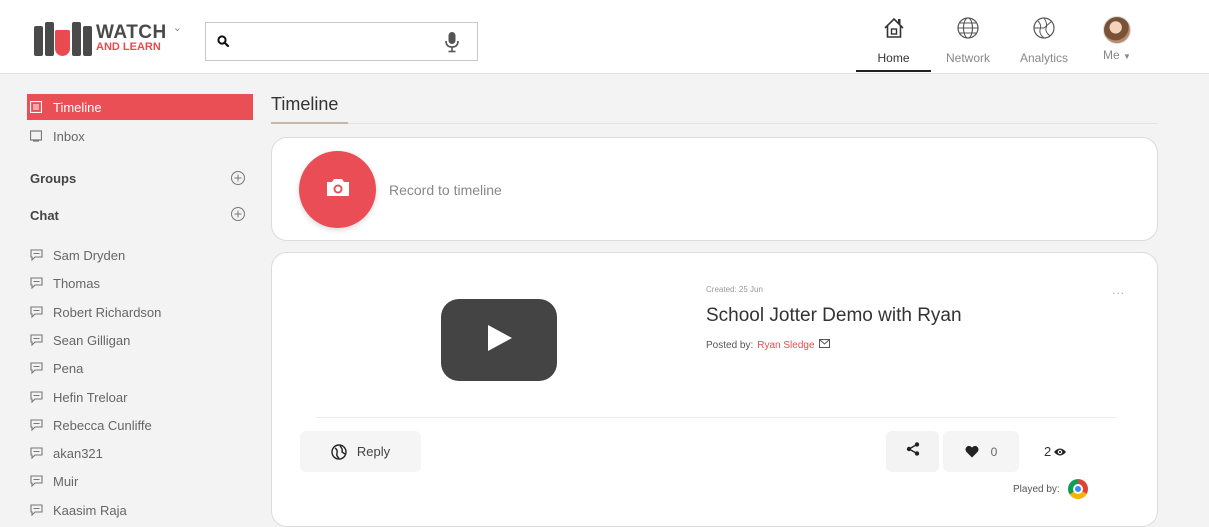  What do you see at coordinates (824, 345) in the screenshot?
I see `envelope-icon` at bounding box center [824, 345].